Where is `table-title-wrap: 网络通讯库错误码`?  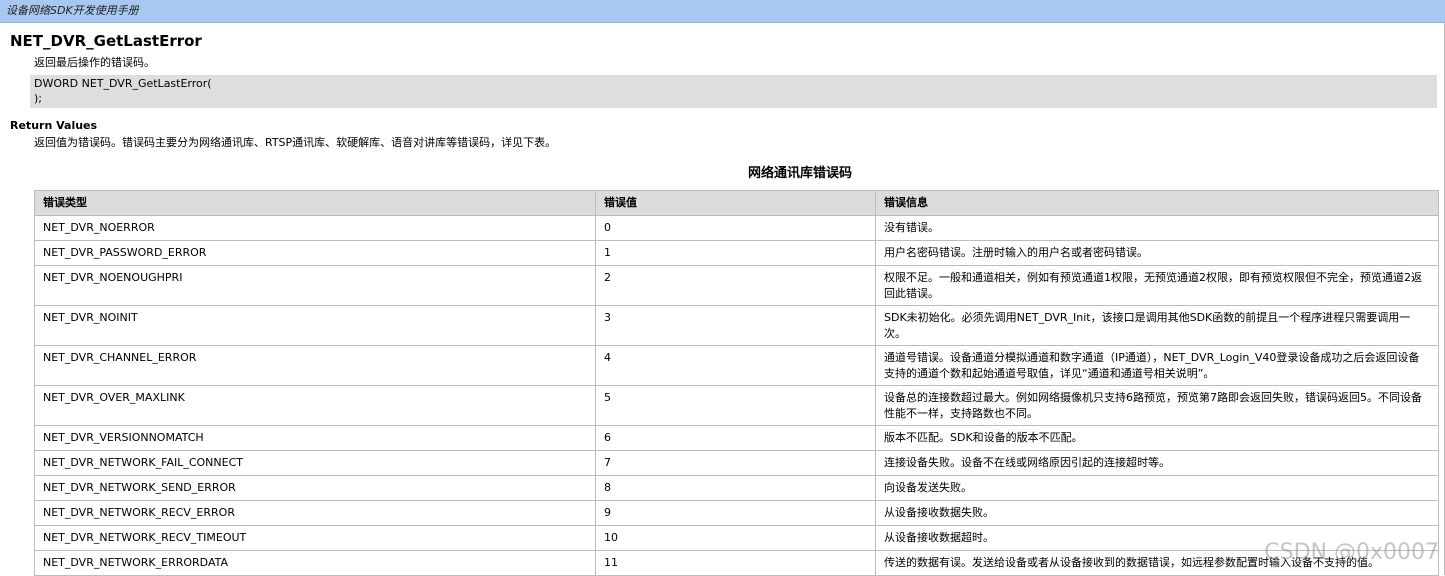
table-title-wrap: 网络通讯库错误码 is located at coordinates (722, 171).